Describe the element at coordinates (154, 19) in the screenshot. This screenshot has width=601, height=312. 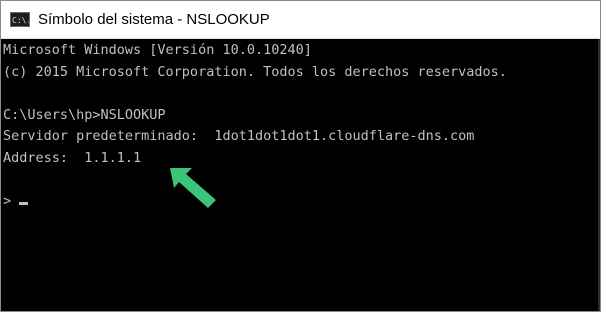
I see `window-title: Símbolo del sistema - NSLOOKUP` at that location.